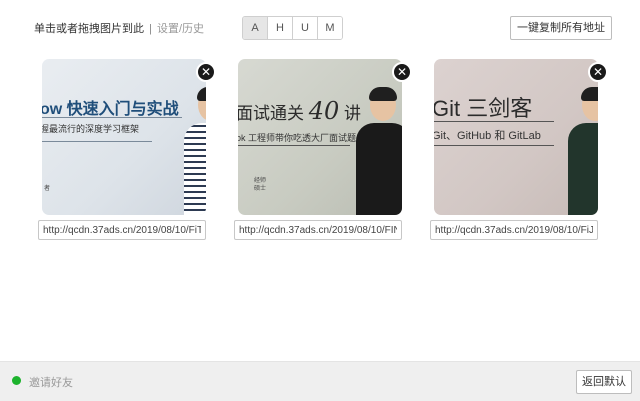  What do you see at coordinates (561, 28) in the screenshot?
I see `copy-all-button: 一键复制所有地址` at bounding box center [561, 28].